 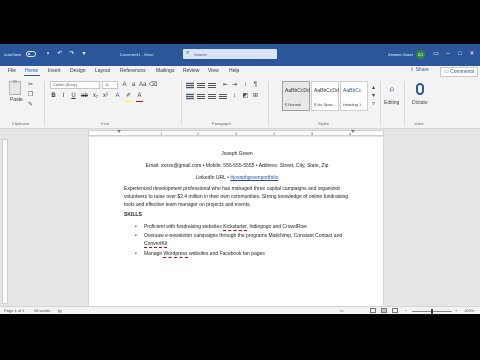 What do you see at coordinates (234, 96) in the screenshot?
I see `line-spacing-icon: ↕` at bounding box center [234, 96].